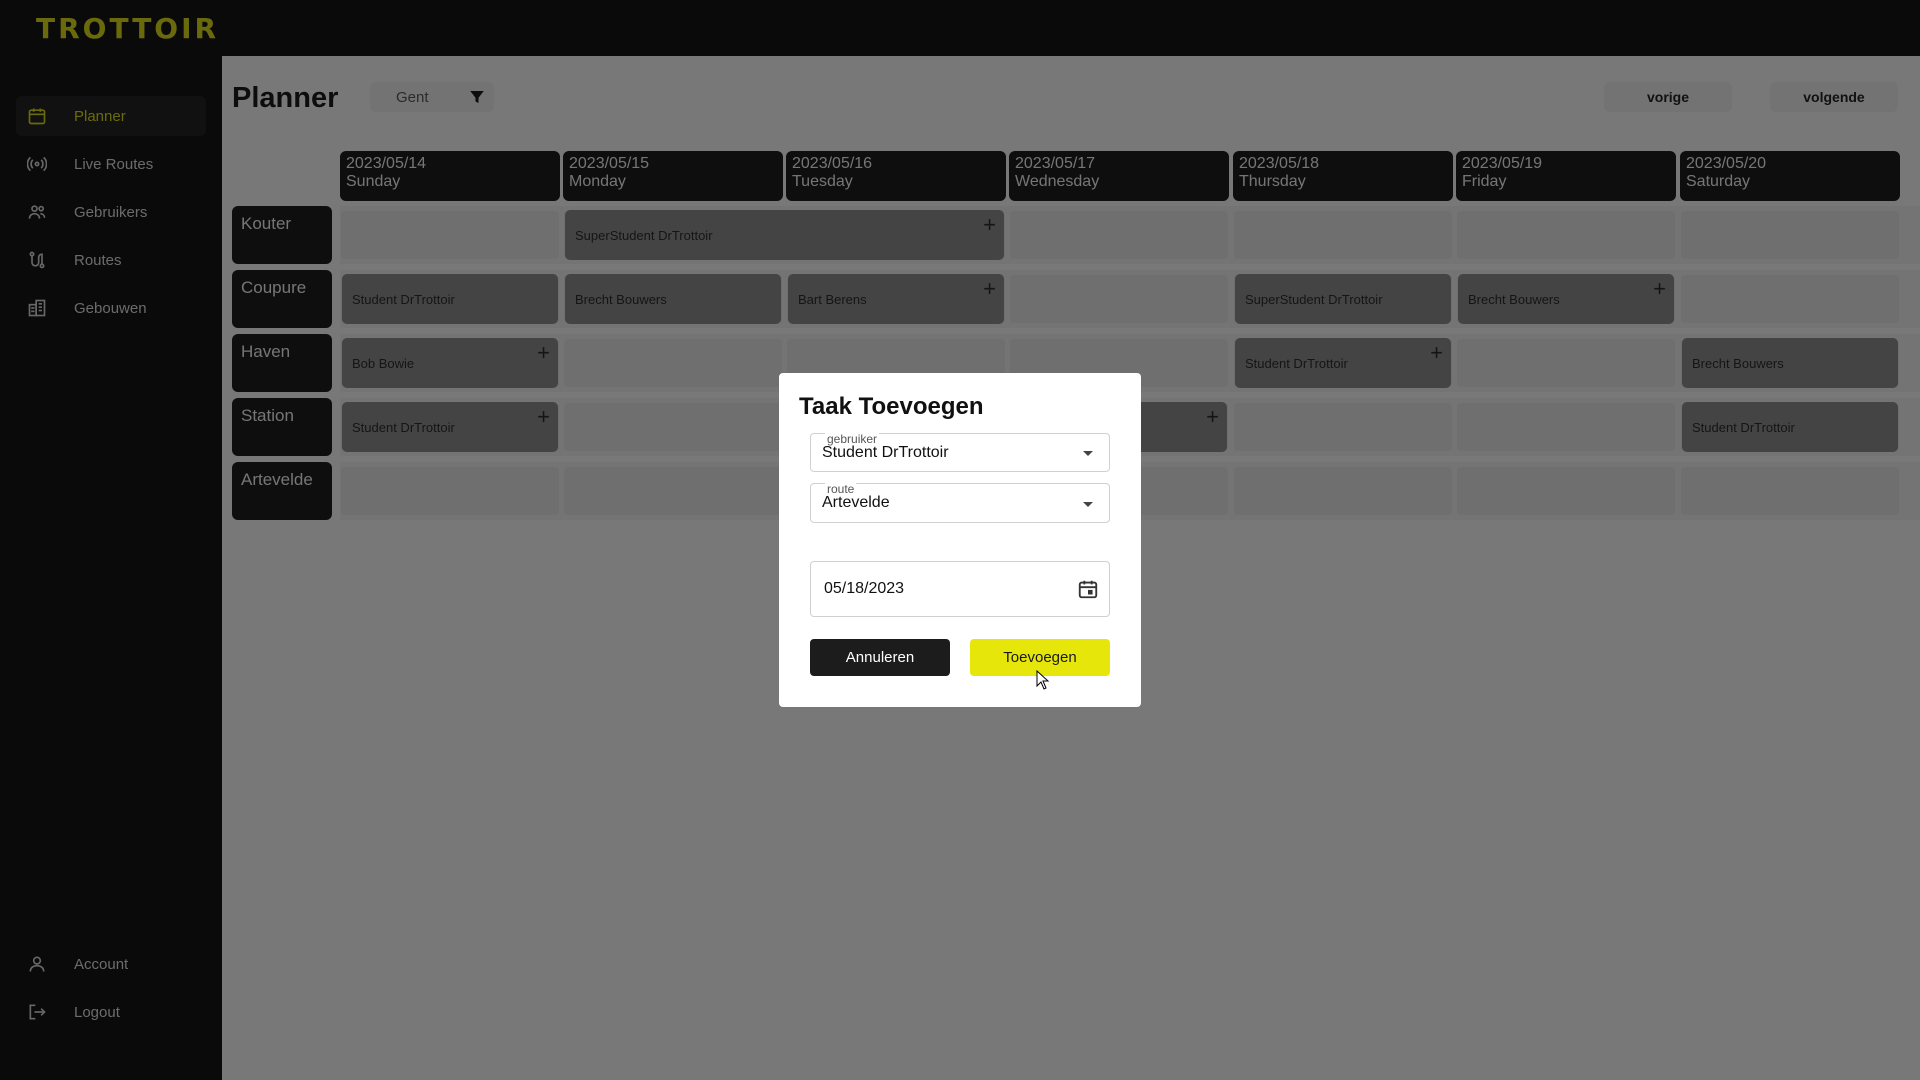 This screenshot has height=1080, width=1920. I want to click on calendar-icon, so click(1088, 589).